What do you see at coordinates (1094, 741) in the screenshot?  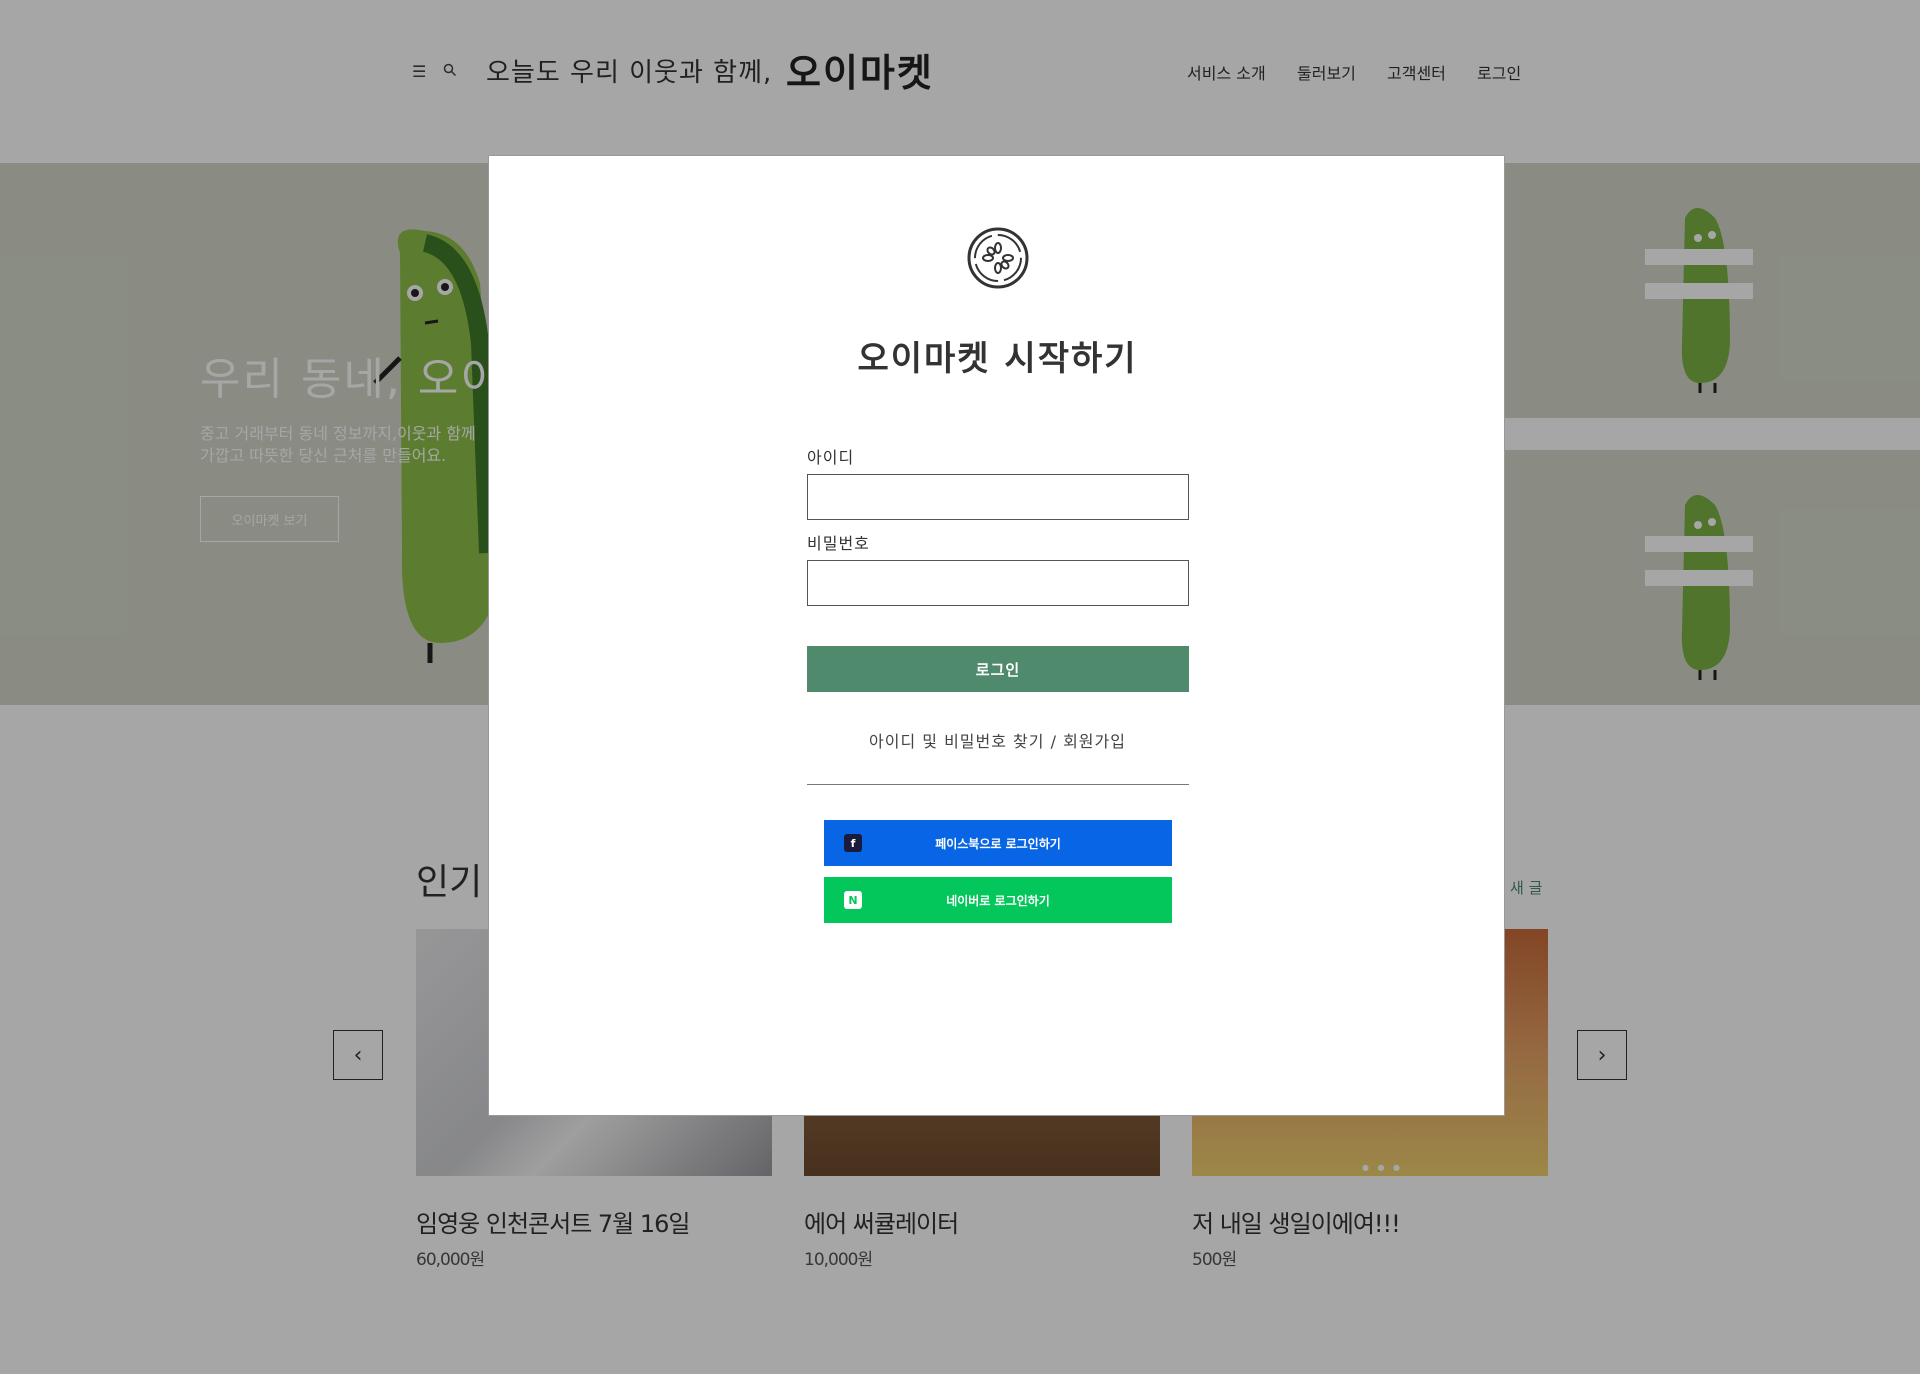 I see `signup-link: 회원가입` at bounding box center [1094, 741].